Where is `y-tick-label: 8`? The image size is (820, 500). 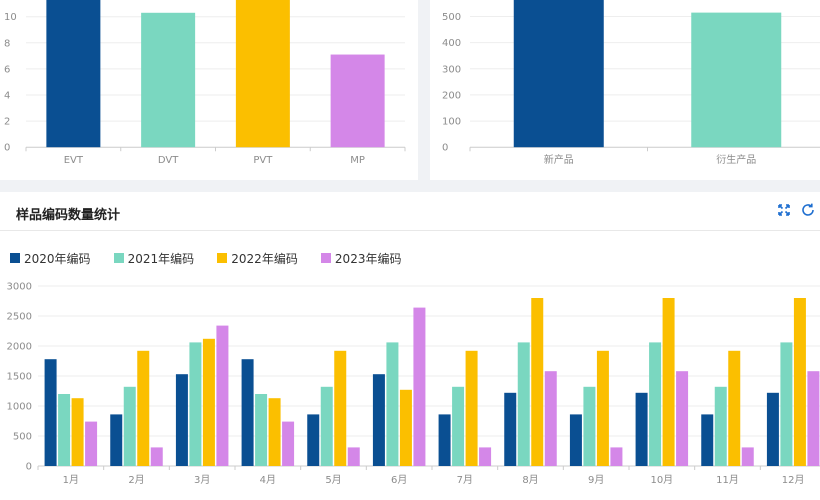 y-tick-label: 8 is located at coordinates (7, 43).